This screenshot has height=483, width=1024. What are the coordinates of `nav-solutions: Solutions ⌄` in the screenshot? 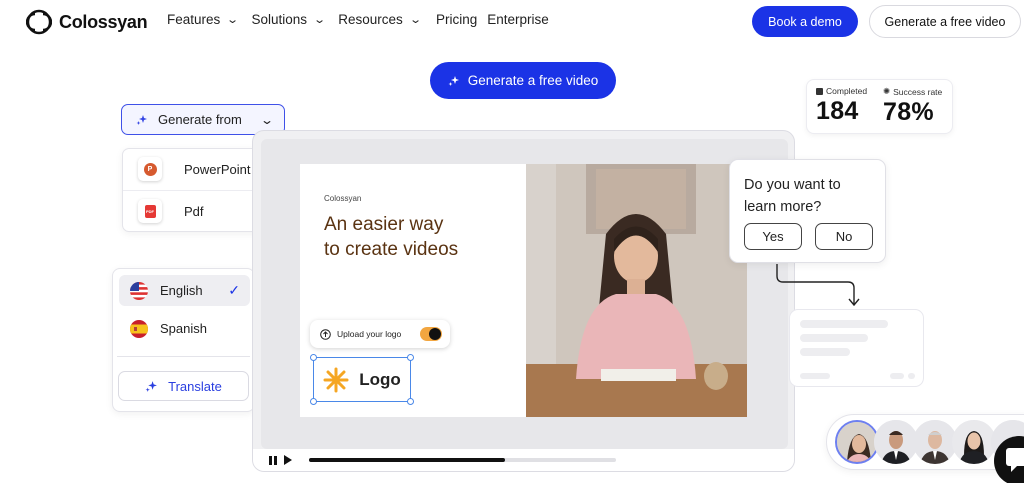 It's located at (289, 19).